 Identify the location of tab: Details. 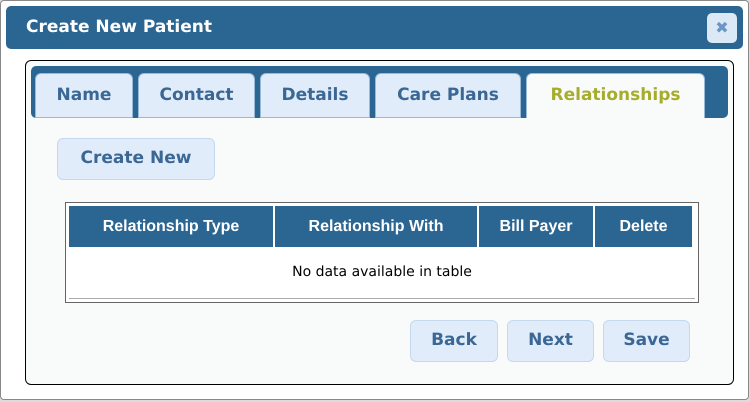
(315, 95).